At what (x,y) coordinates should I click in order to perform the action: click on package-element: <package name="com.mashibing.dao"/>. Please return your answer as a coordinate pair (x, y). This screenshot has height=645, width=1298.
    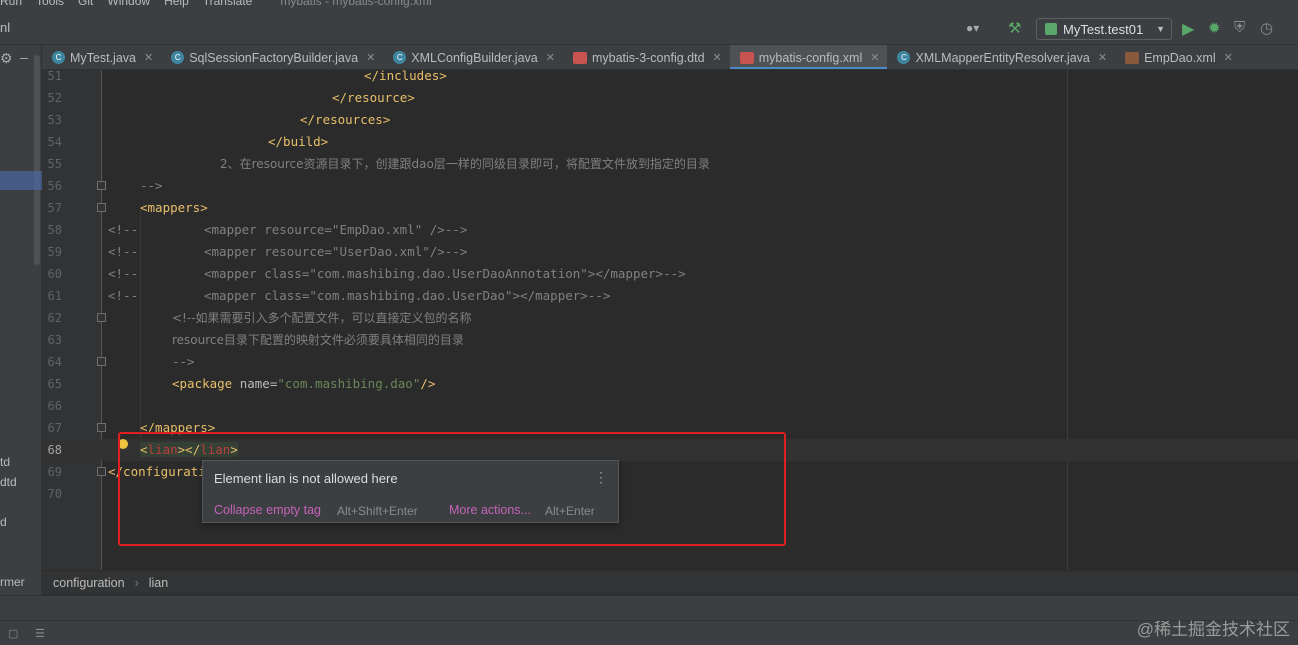
    Looking at the image, I should click on (303, 384).